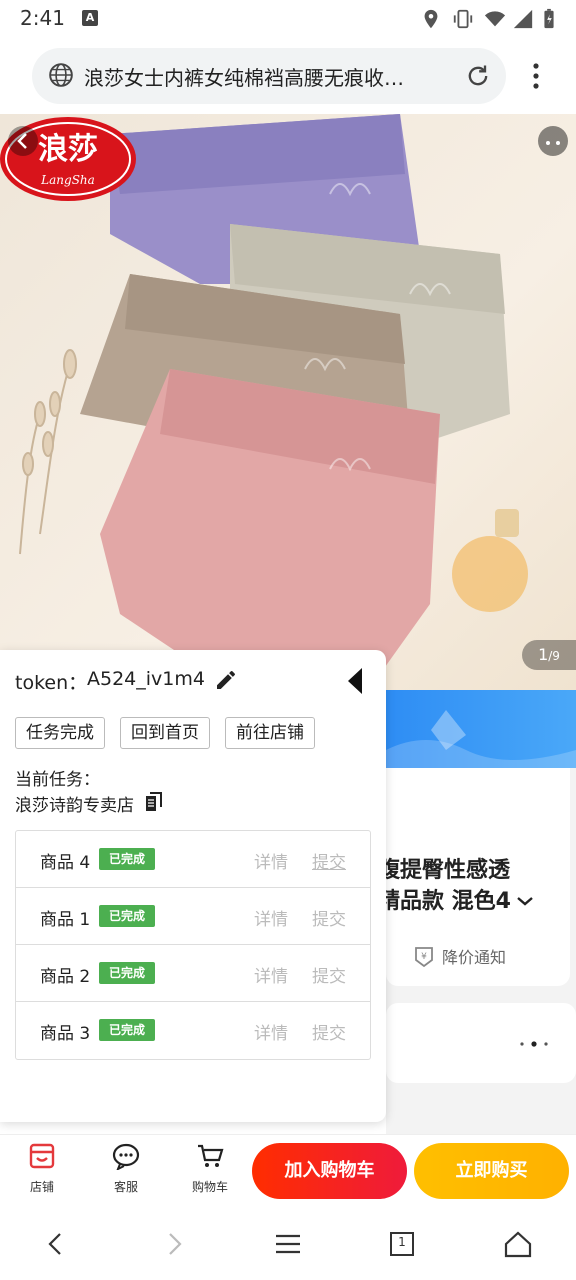  Describe the element at coordinates (41, 1187) in the screenshot. I see `shop-label: 店铺` at that location.